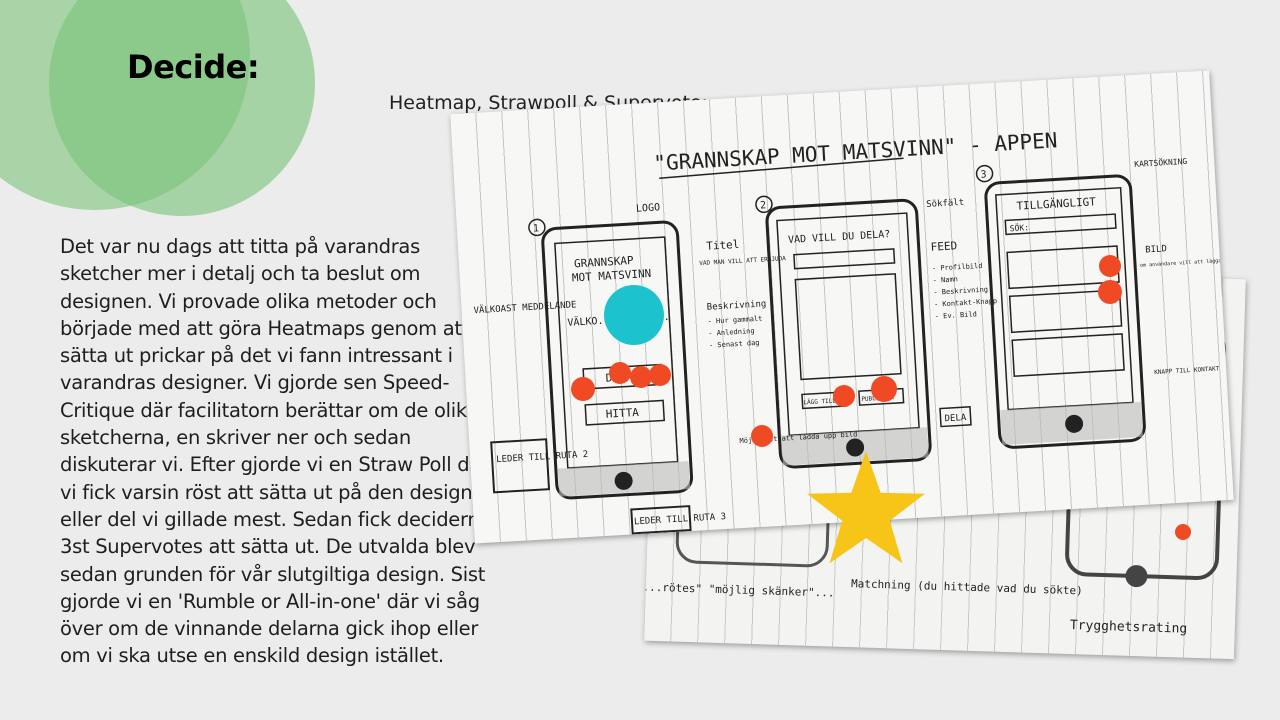 The width and height of the screenshot is (1280, 720). What do you see at coordinates (866, 507) in the screenshot?
I see `supervote-star` at bounding box center [866, 507].